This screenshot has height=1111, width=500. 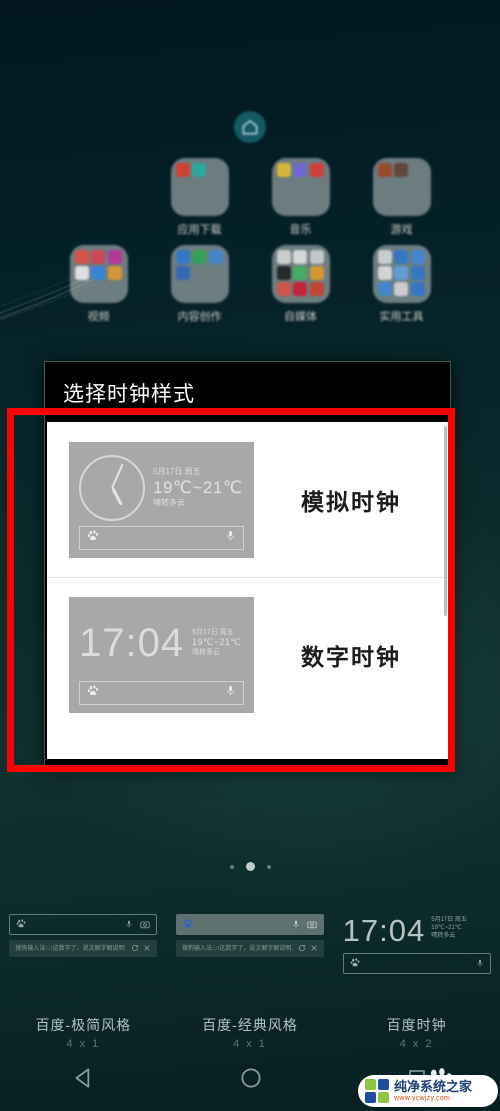 What do you see at coordinates (422, 1098) in the screenshot?
I see `watermark-url: www.ycwjzy.com` at bounding box center [422, 1098].